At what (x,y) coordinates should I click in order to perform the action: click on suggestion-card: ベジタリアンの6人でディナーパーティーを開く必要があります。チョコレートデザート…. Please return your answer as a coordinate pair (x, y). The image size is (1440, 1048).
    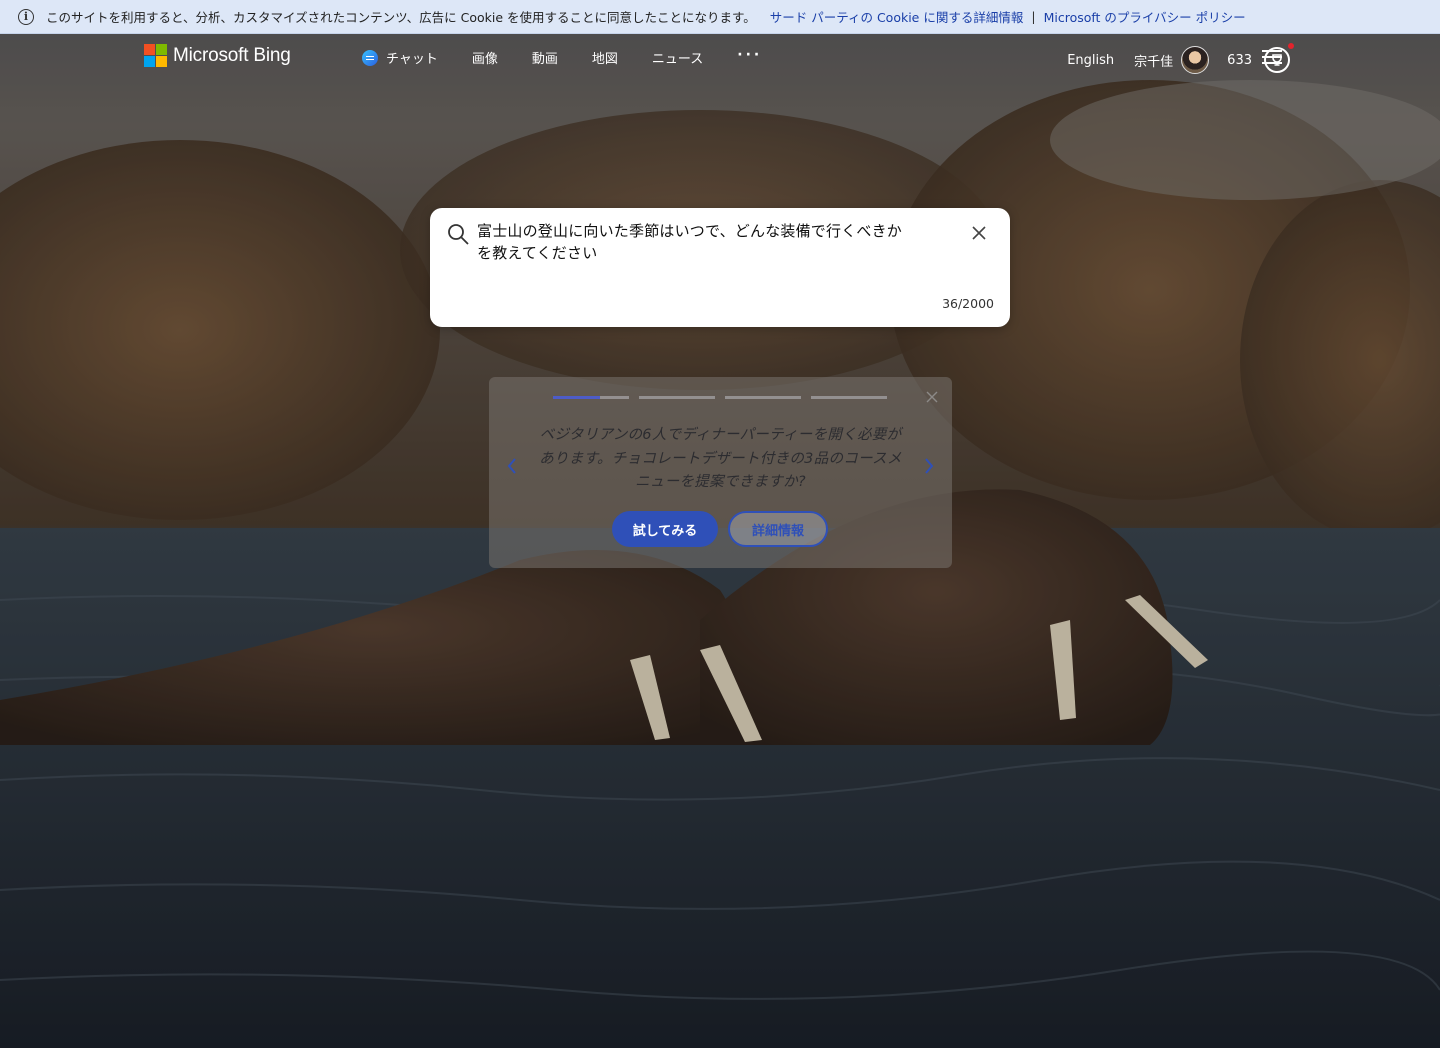
    Looking at the image, I should click on (720, 472).